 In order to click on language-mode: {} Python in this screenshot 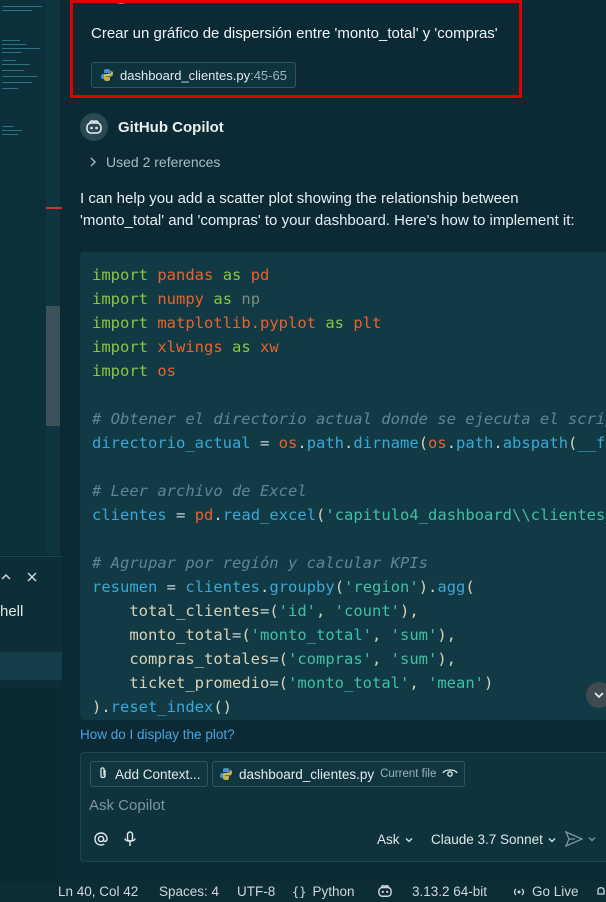, I will do `click(323, 891)`.